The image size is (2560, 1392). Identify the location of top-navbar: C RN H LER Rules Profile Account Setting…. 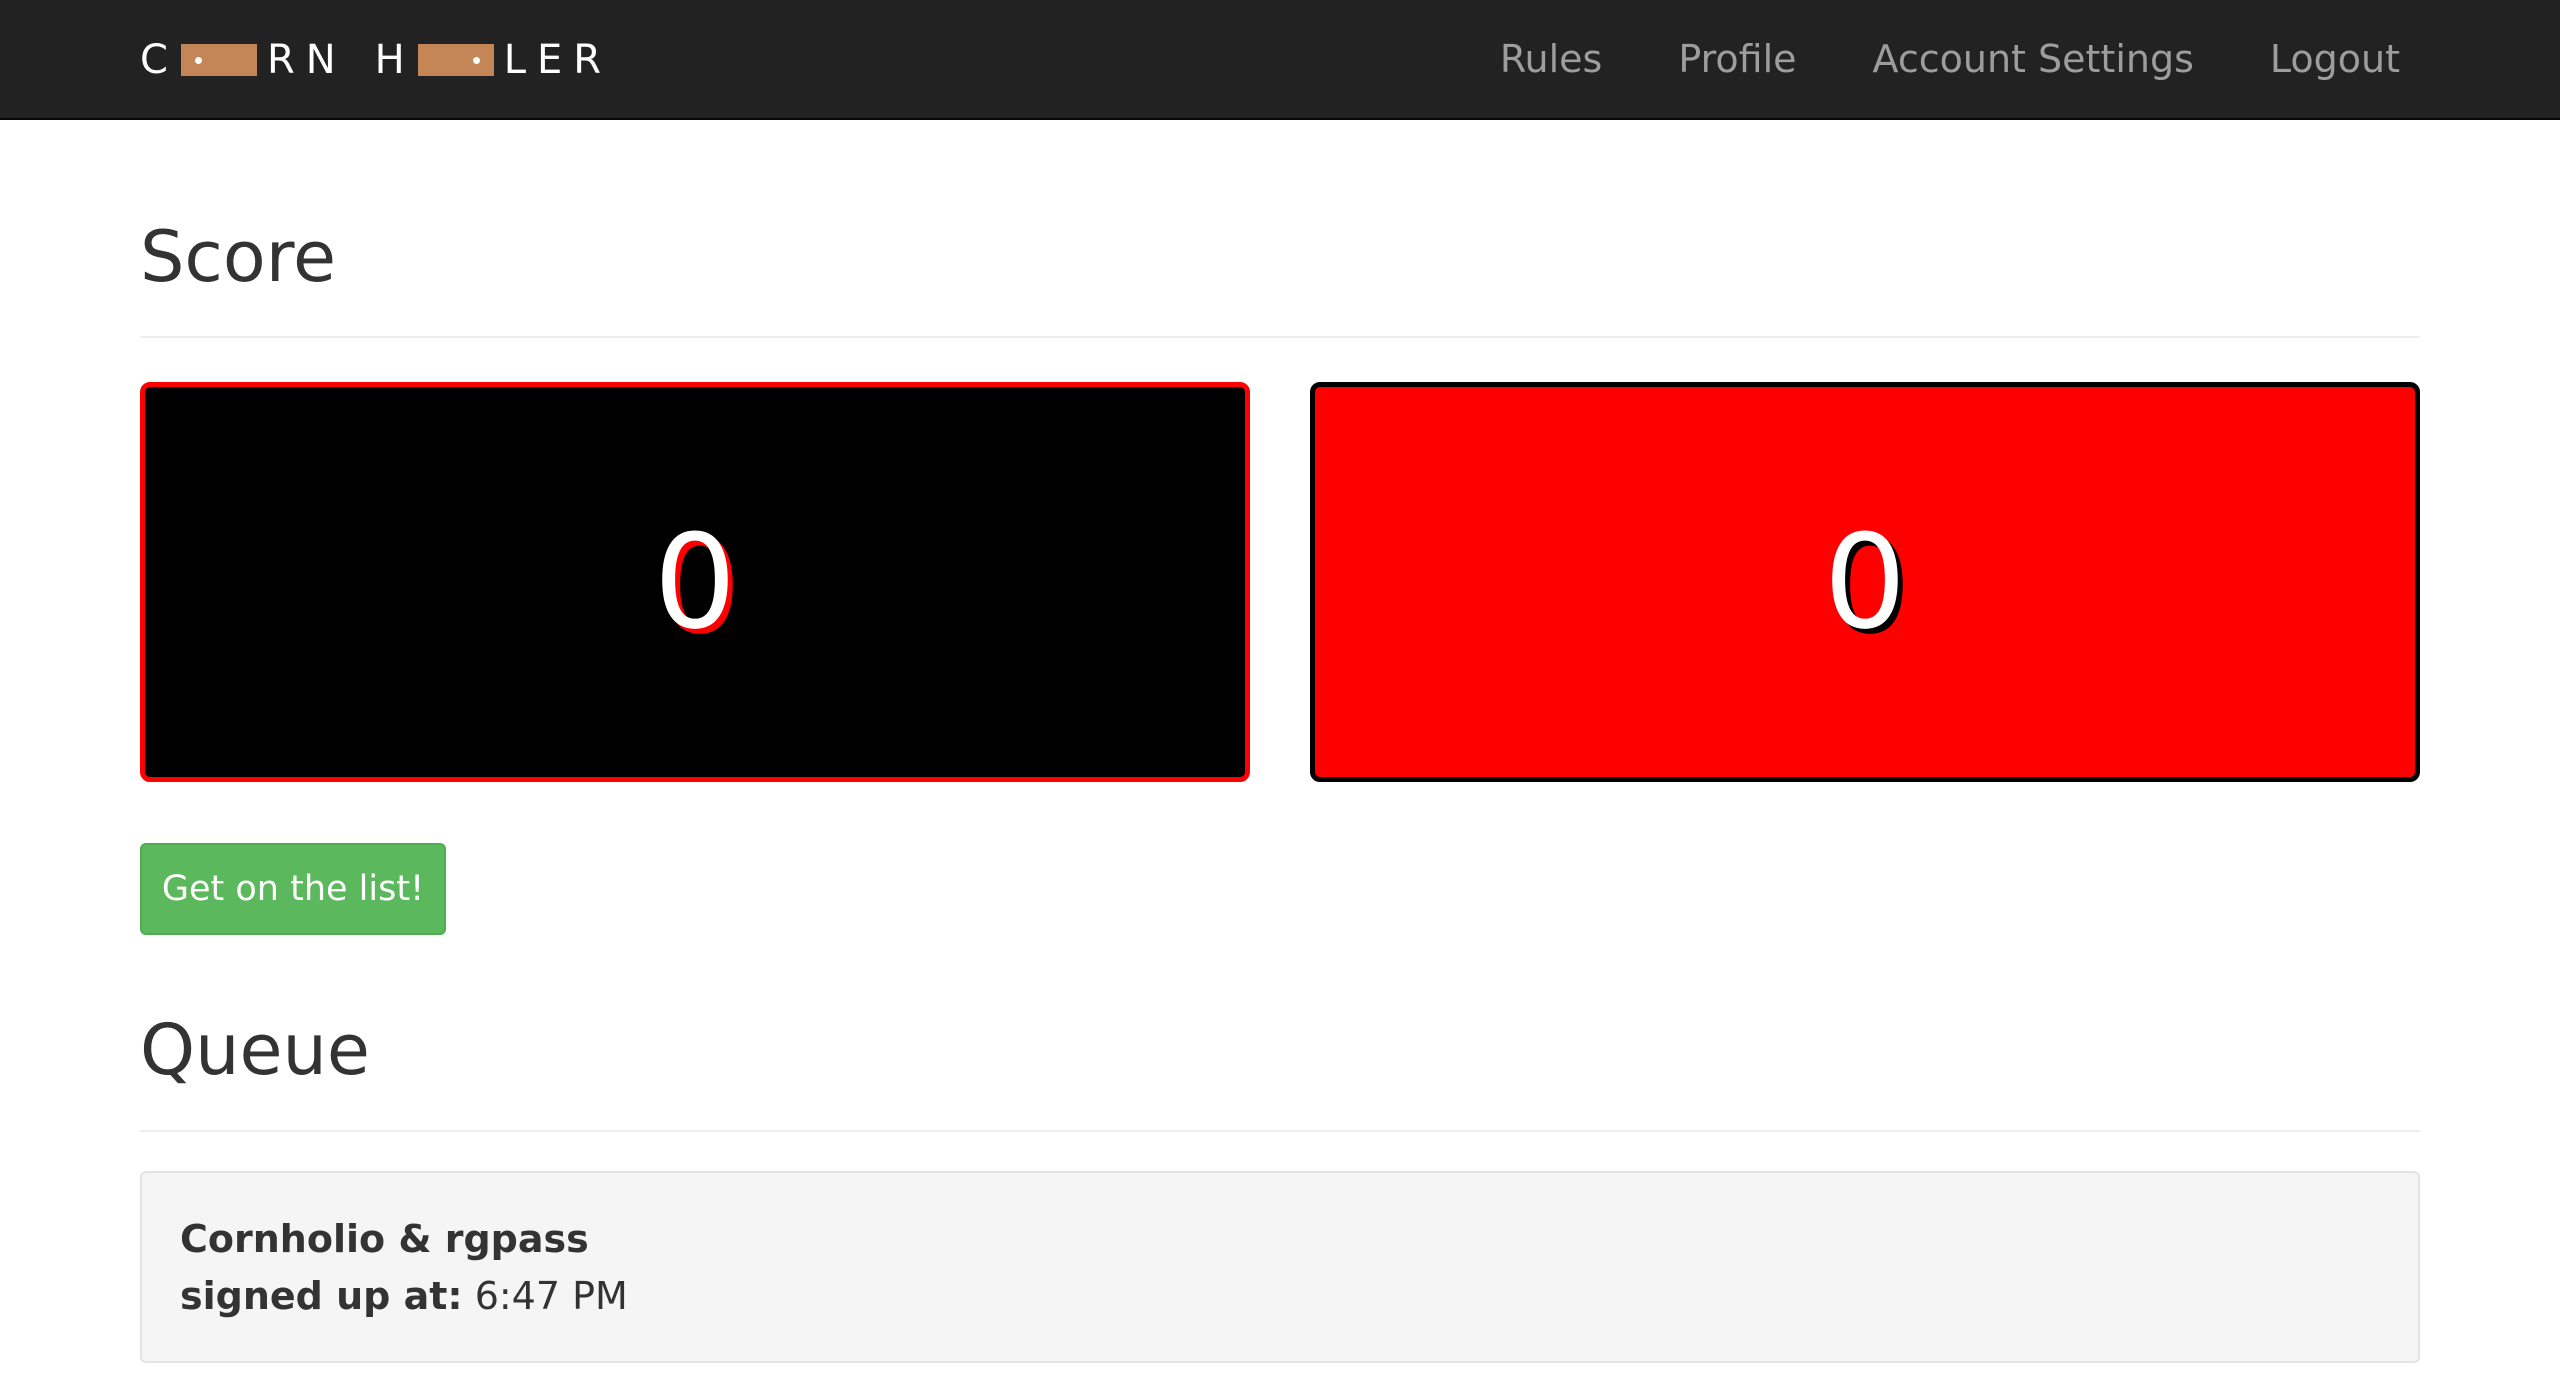
(1280, 60).